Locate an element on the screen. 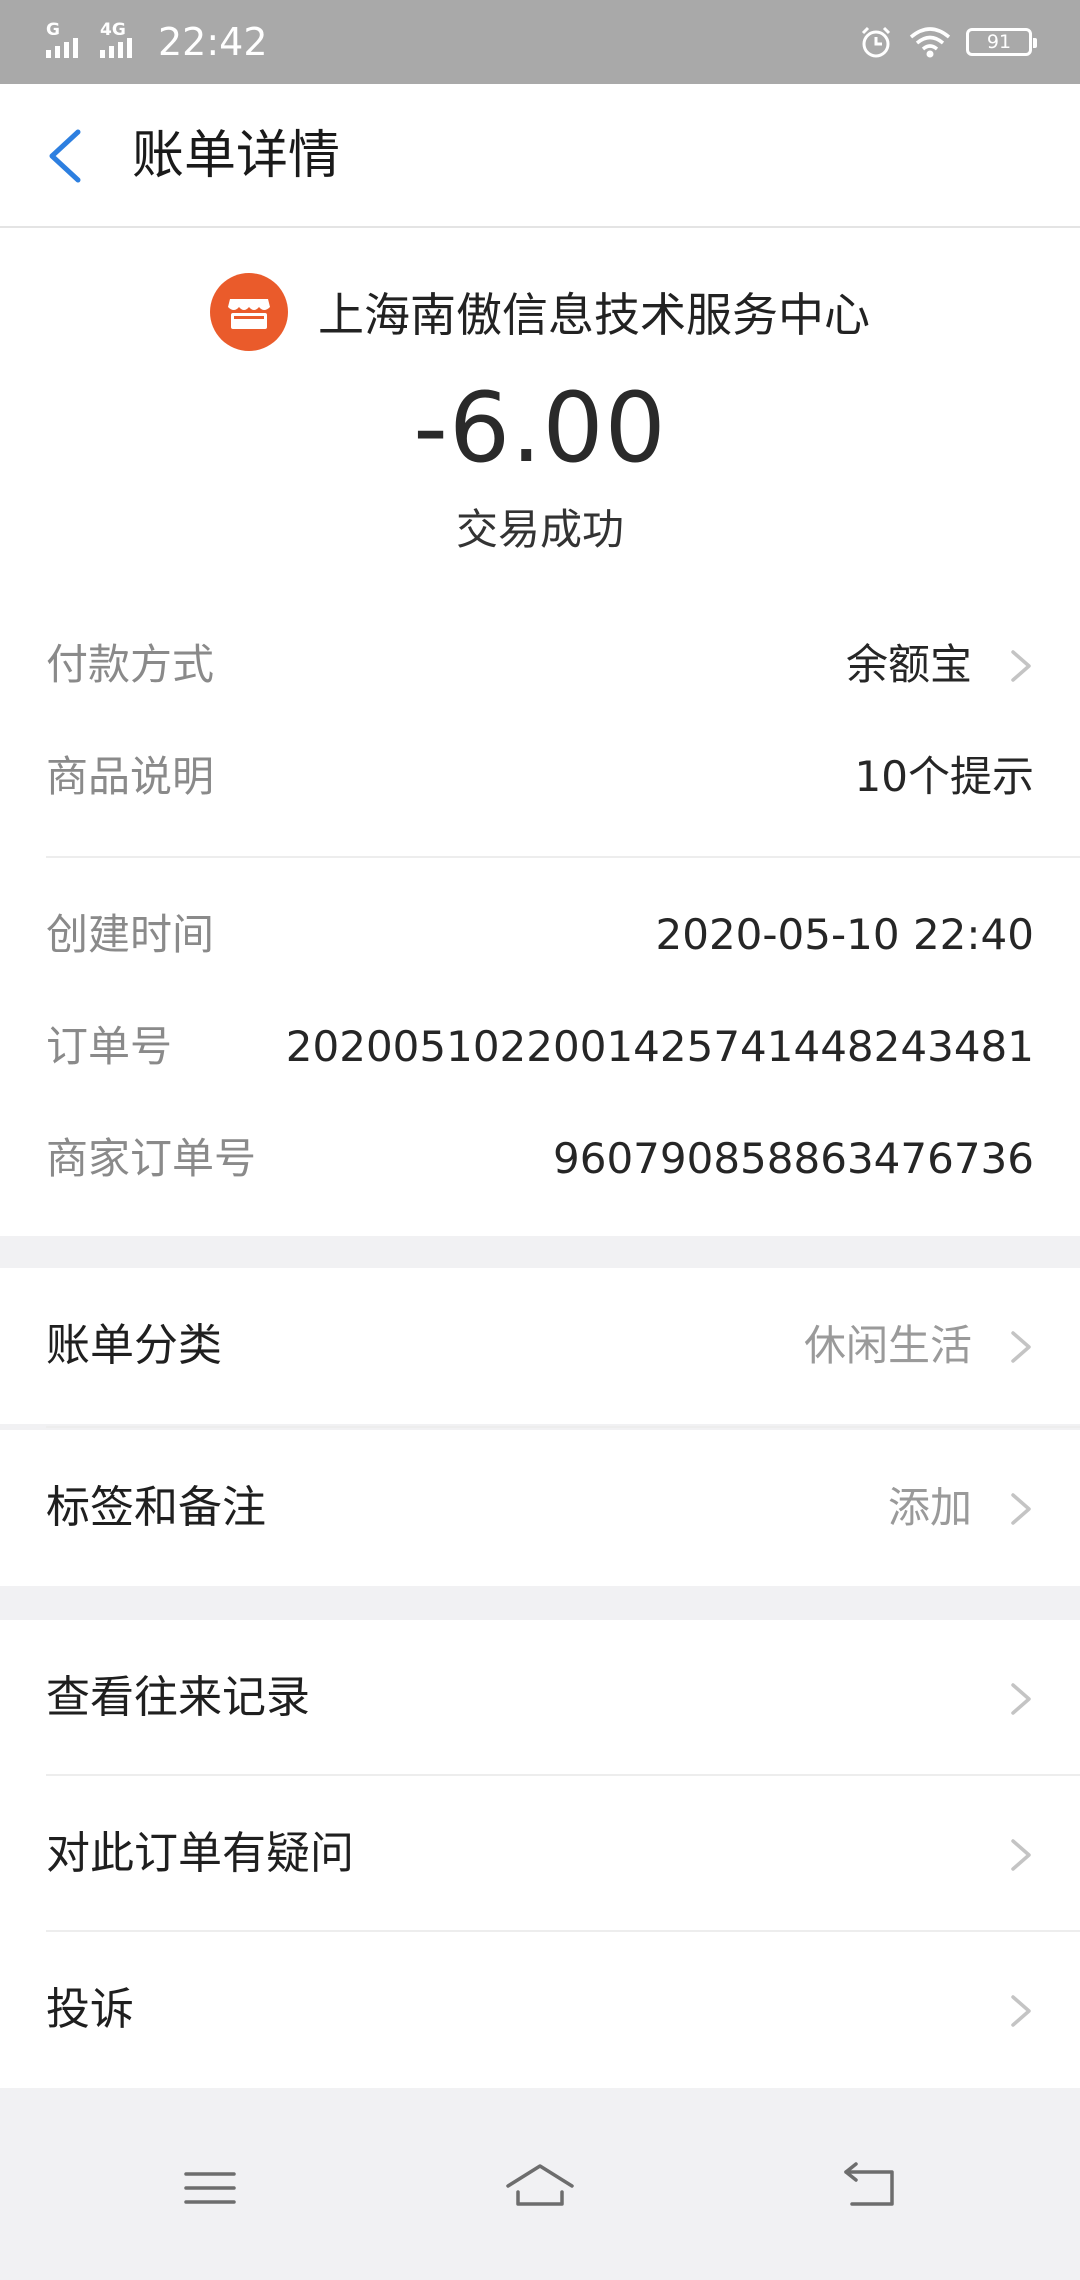 This screenshot has height=2280, width=1080. bill-category-row: 账单分类 休闲生活 is located at coordinates (540, 1346).